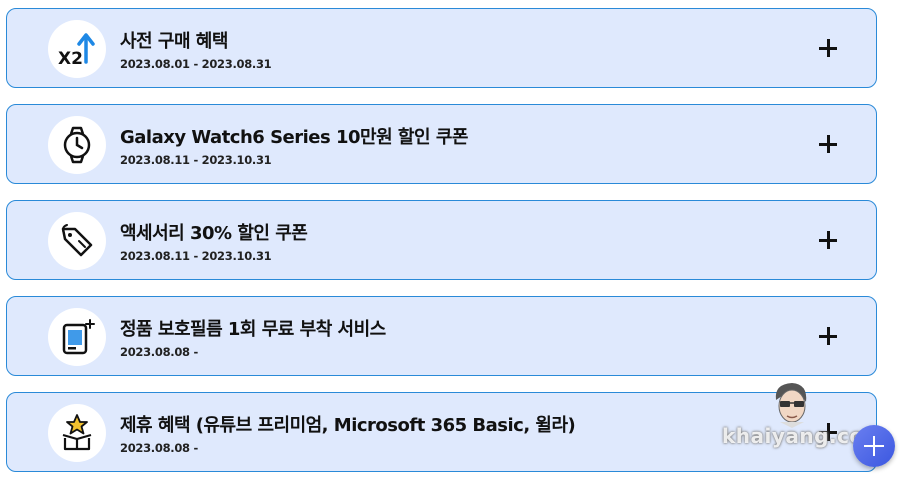 This screenshot has height=488, width=900. What do you see at coordinates (196, 64) in the screenshot?
I see `benefit-date: 2023.08.01 - 2023.08.31` at bounding box center [196, 64].